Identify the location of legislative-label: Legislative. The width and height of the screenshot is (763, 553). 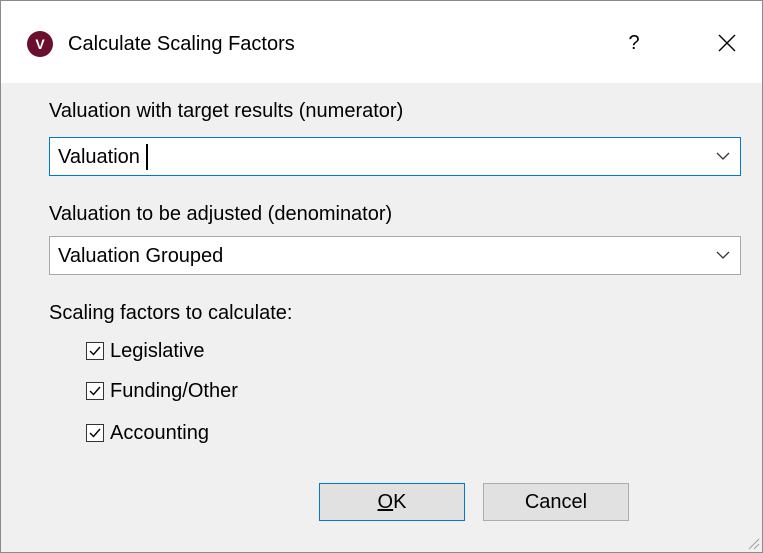
(157, 351).